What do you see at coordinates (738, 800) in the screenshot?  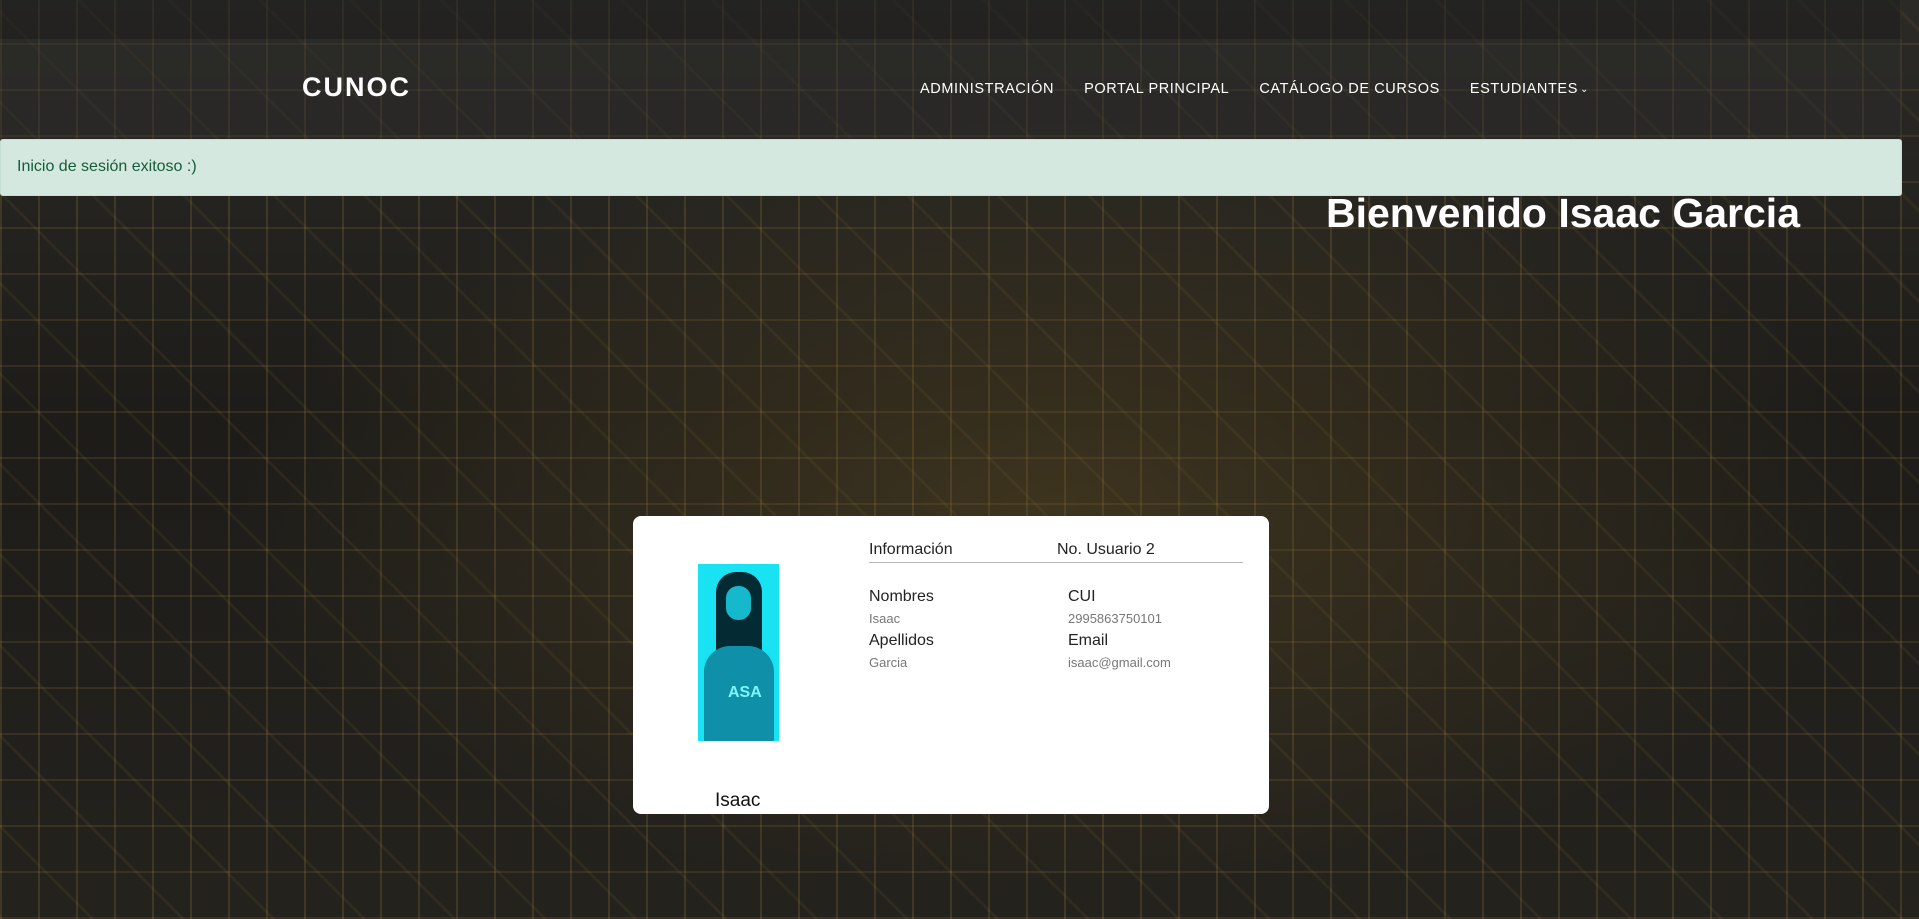 I see `profile-name: Isaac` at bounding box center [738, 800].